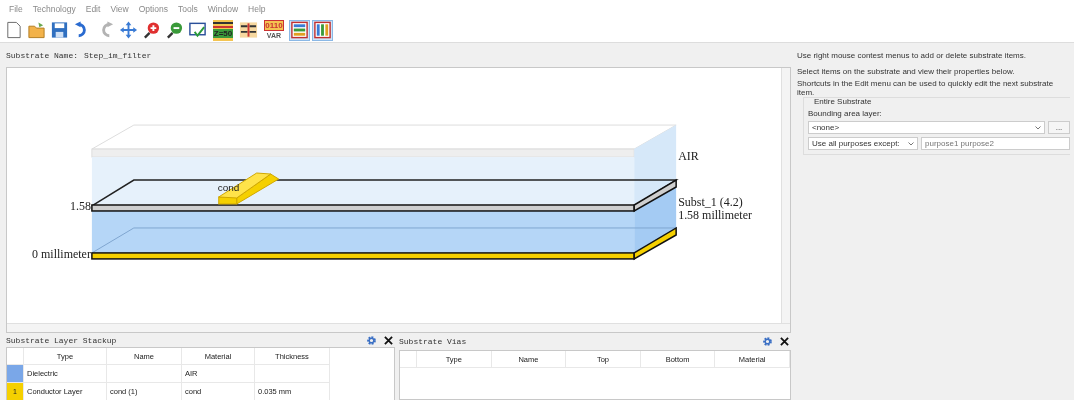 This screenshot has height=400, width=1074. What do you see at coordinates (153, 9) in the screenshot?
I see `menu-item: Options` at bounding box center [153, 9].